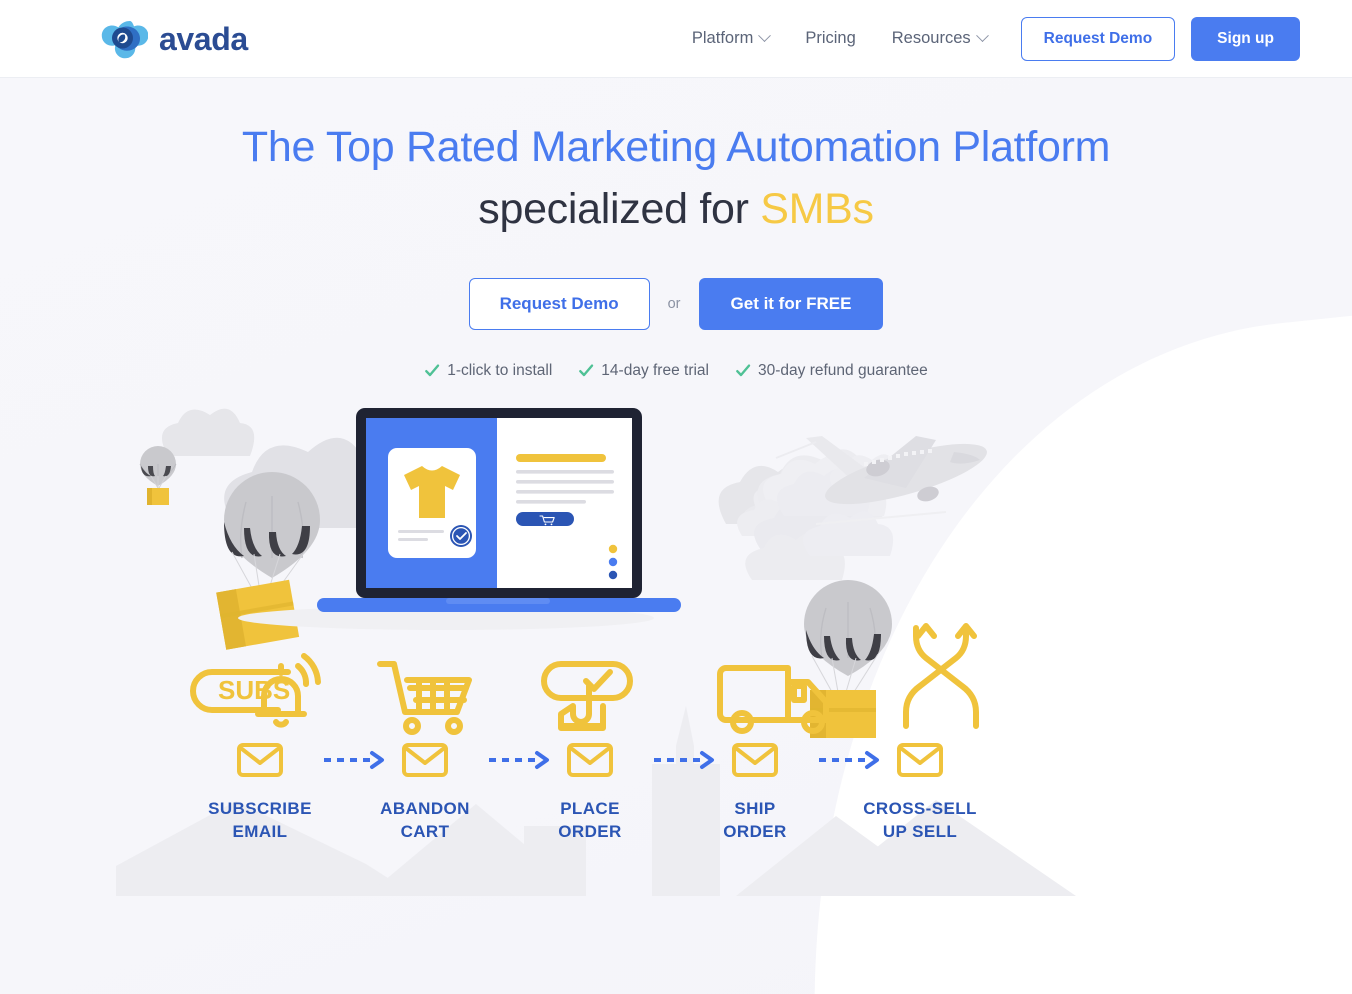  I want to click on nav-item-resources: Resources, so click(939, 38).